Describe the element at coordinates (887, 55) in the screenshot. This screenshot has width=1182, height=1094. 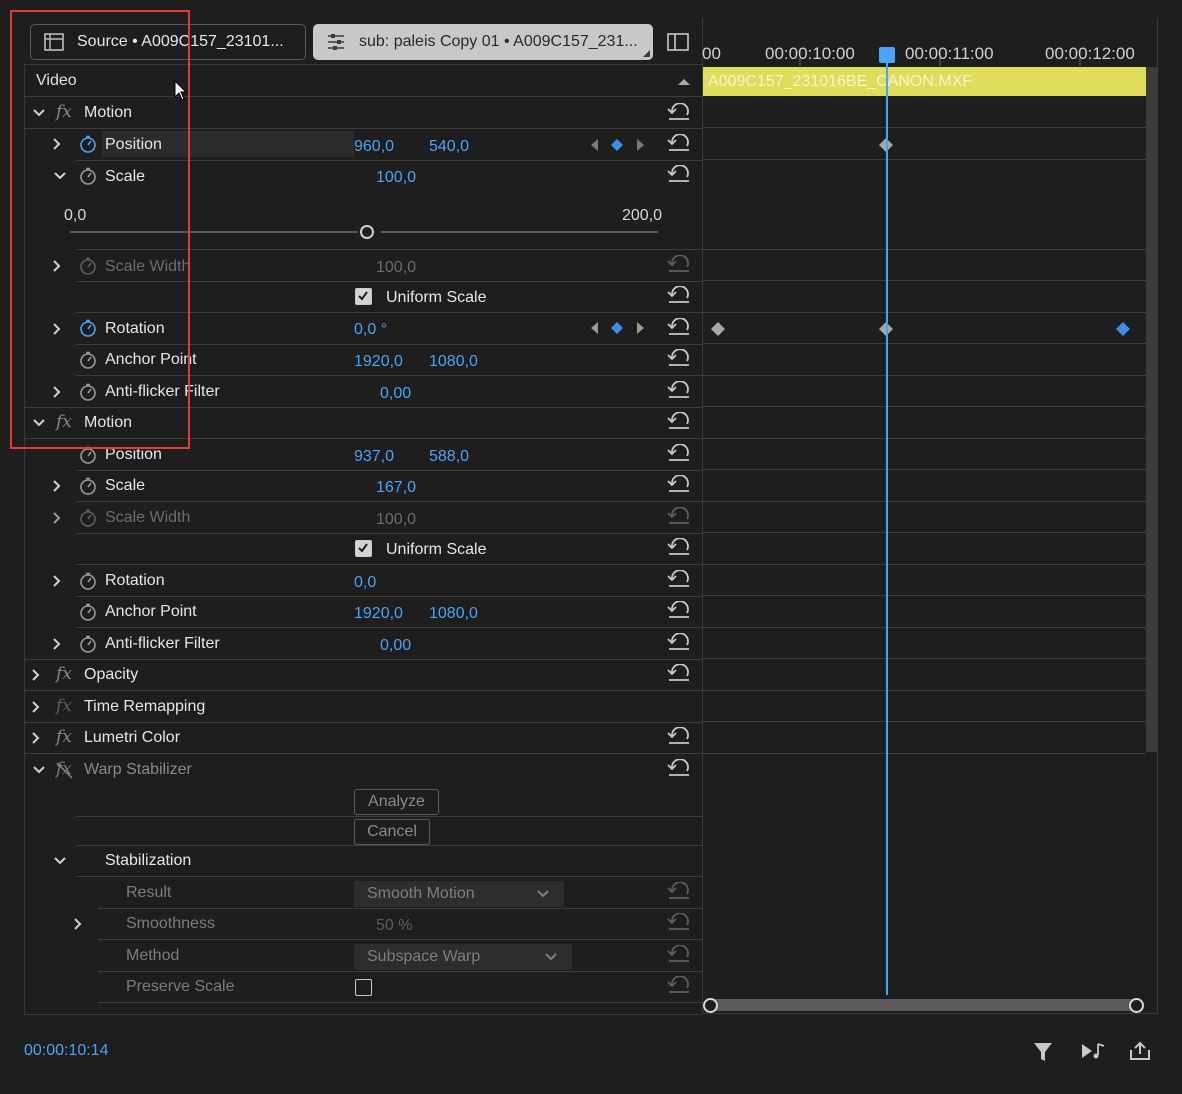
I see `playhead-handle` at that location.